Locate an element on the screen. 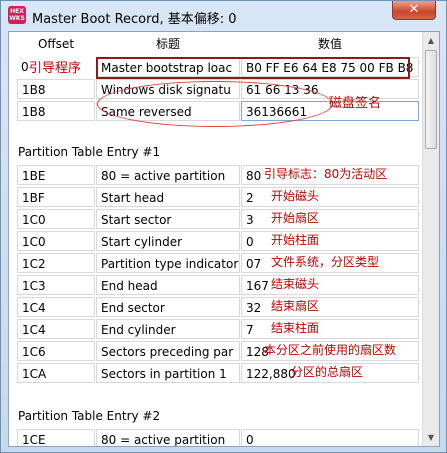 The height and width of the screenshot is (453, 447). annotation-sectors-before: 本分区之前使用的扇区数 is located at coordinates (330, 350).